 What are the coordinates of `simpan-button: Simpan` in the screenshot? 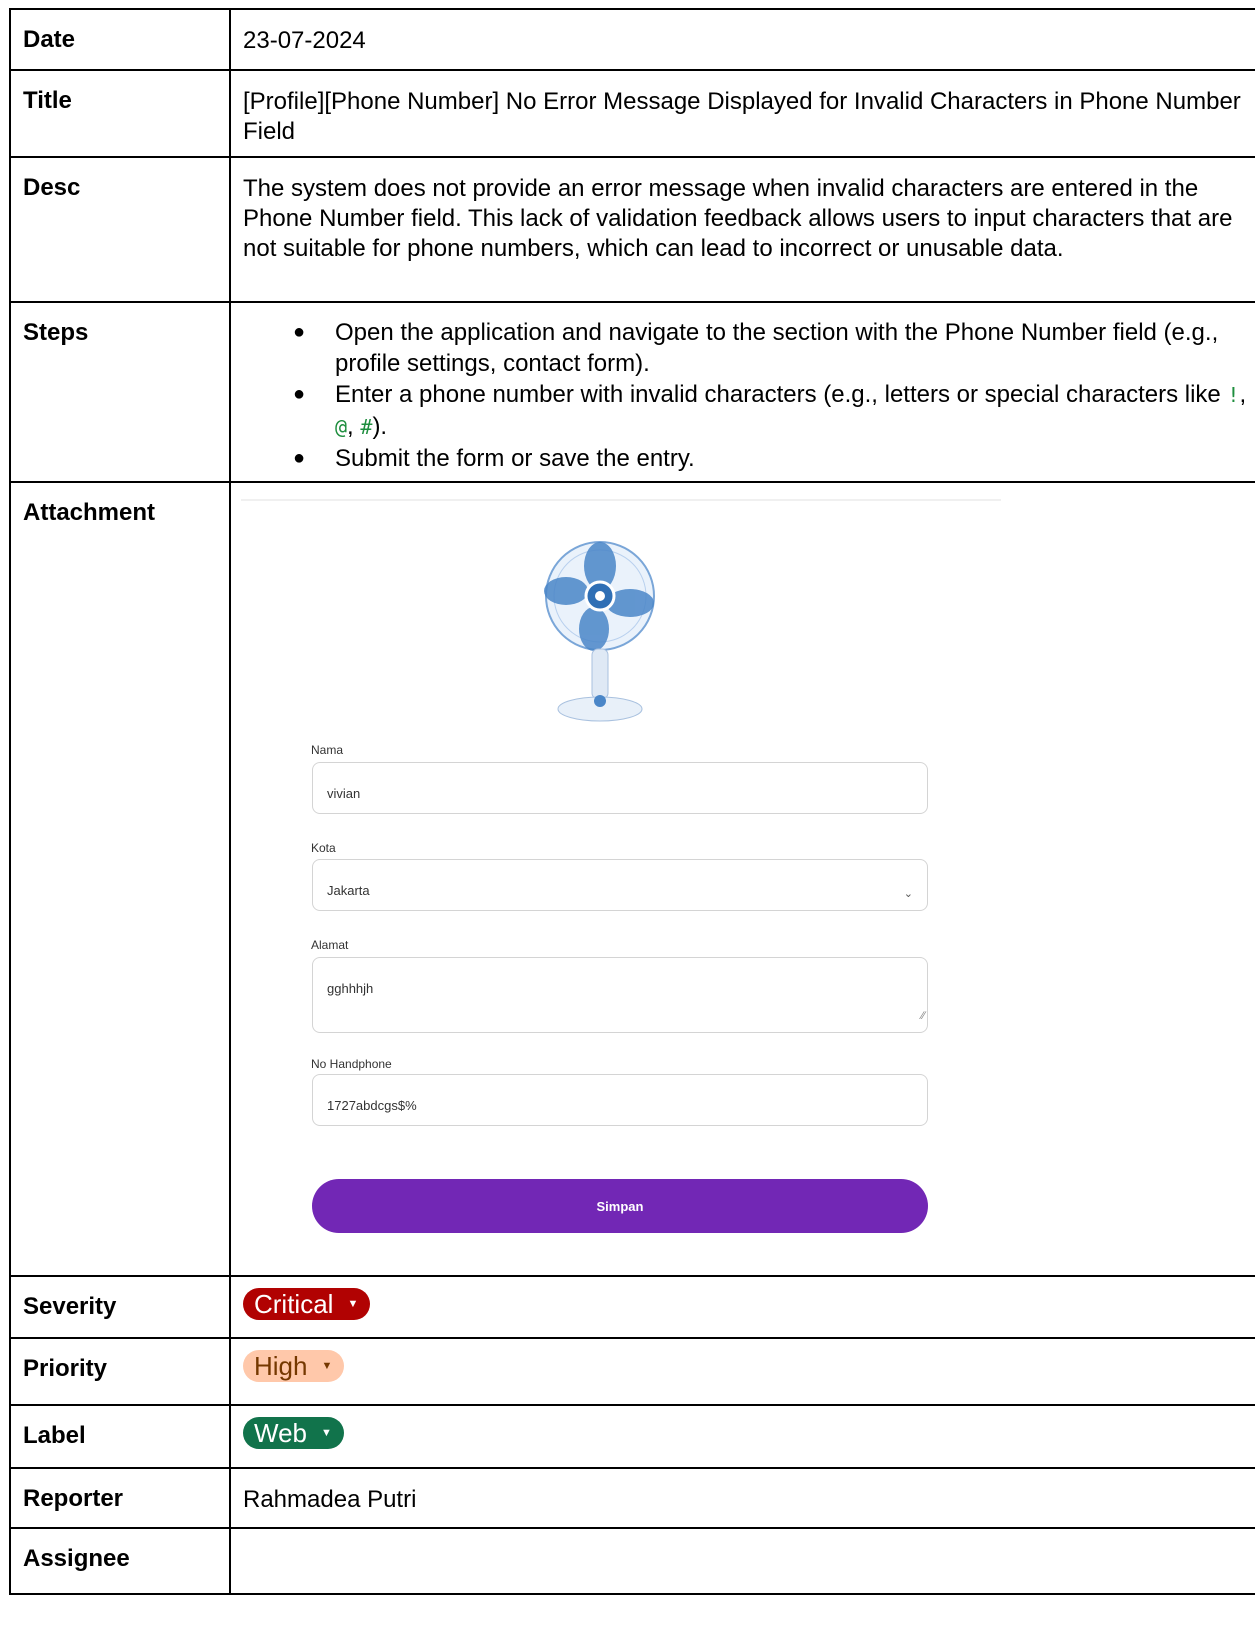 It's located at (620, 1206).